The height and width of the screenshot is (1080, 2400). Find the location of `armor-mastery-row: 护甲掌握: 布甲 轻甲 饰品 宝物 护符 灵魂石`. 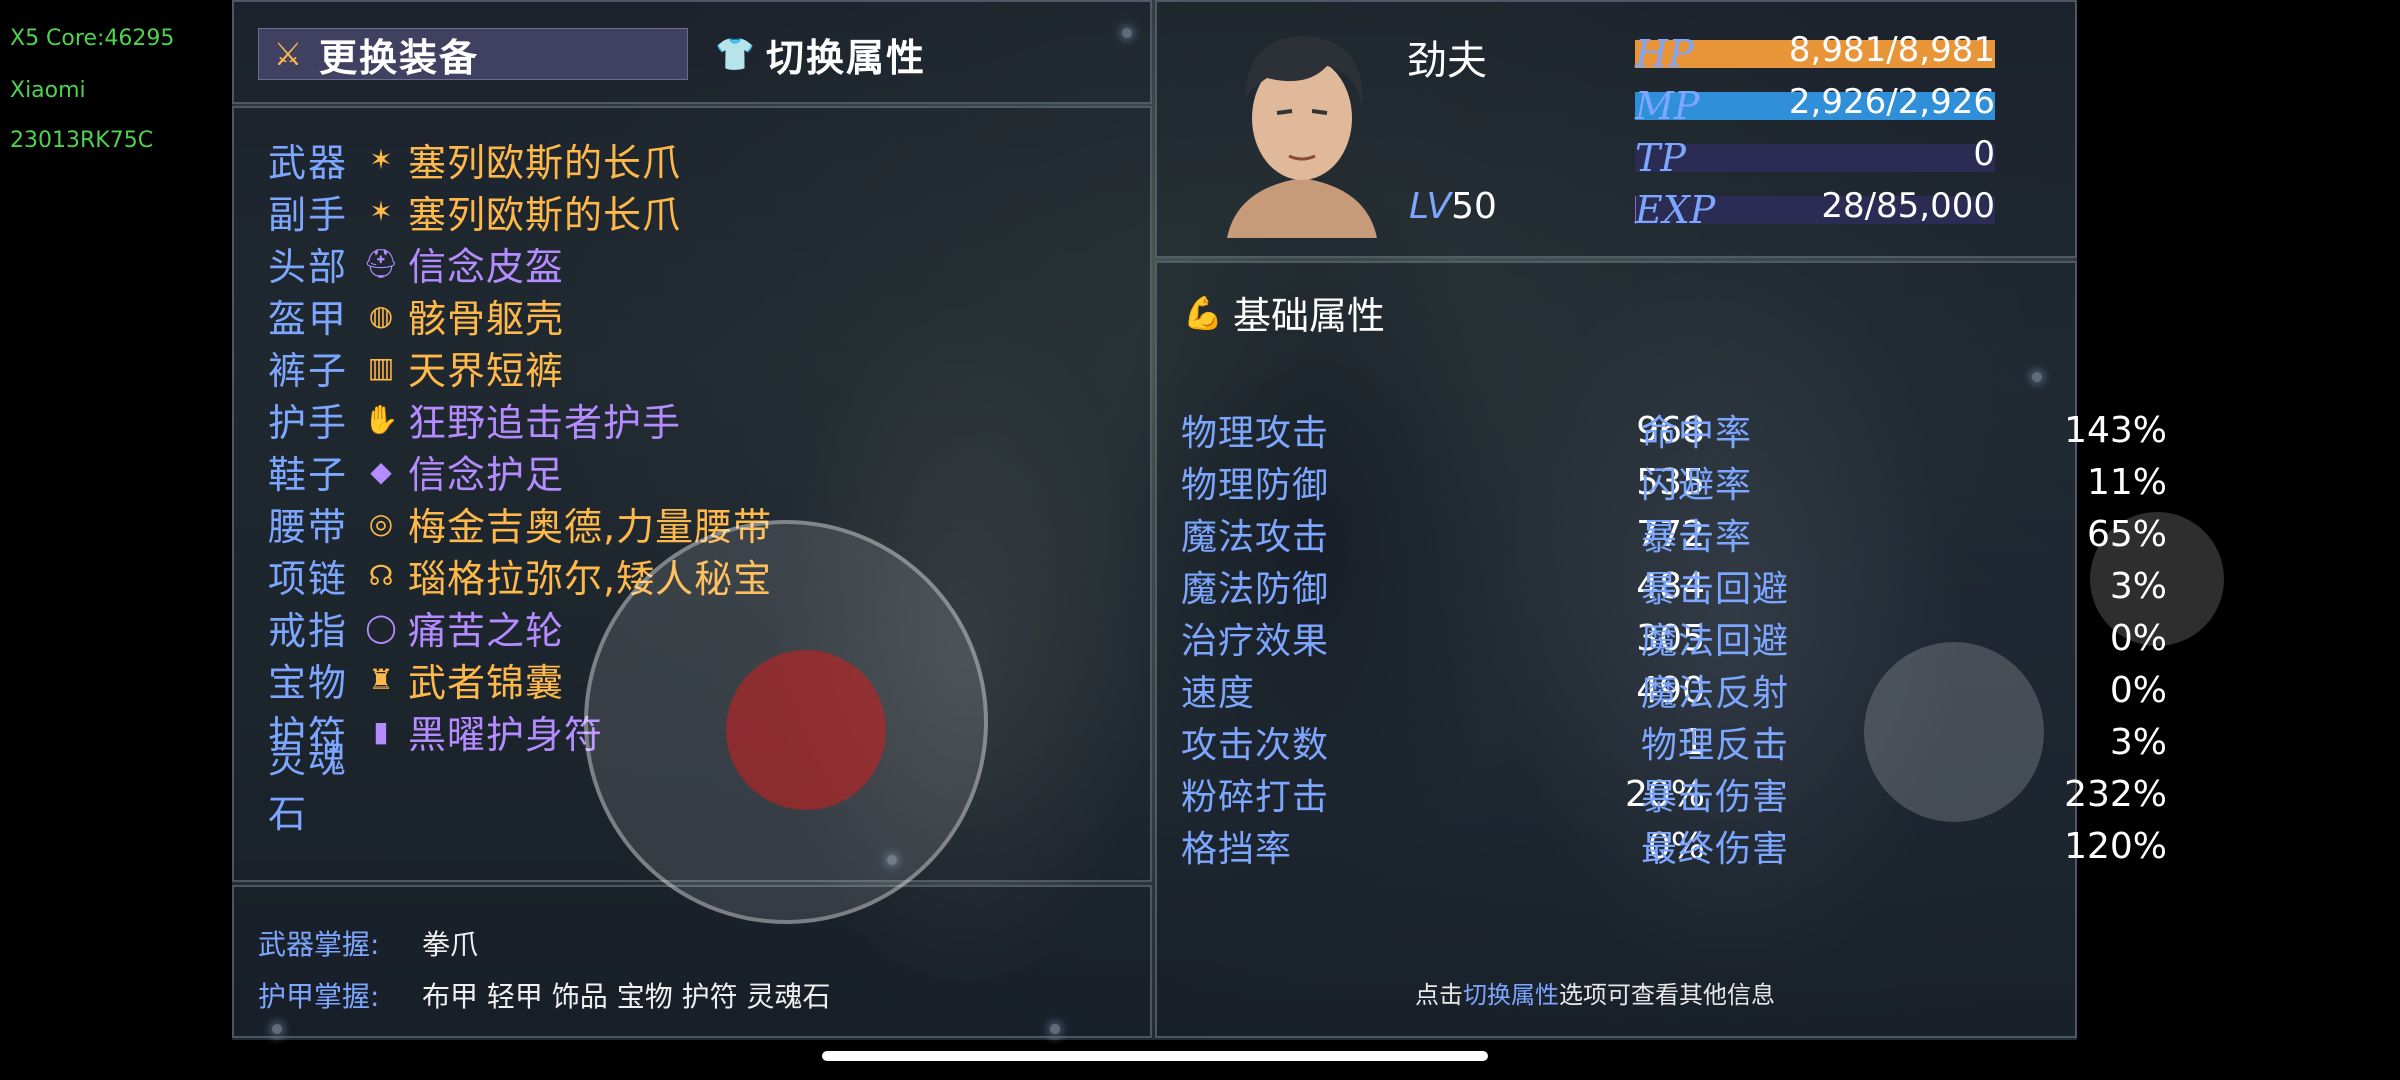

armor-mastery-row: 护甲掌握: 布甲 轻甲 饰品 宝物 护符 灵魂石 is located at coordinates (544, 995).